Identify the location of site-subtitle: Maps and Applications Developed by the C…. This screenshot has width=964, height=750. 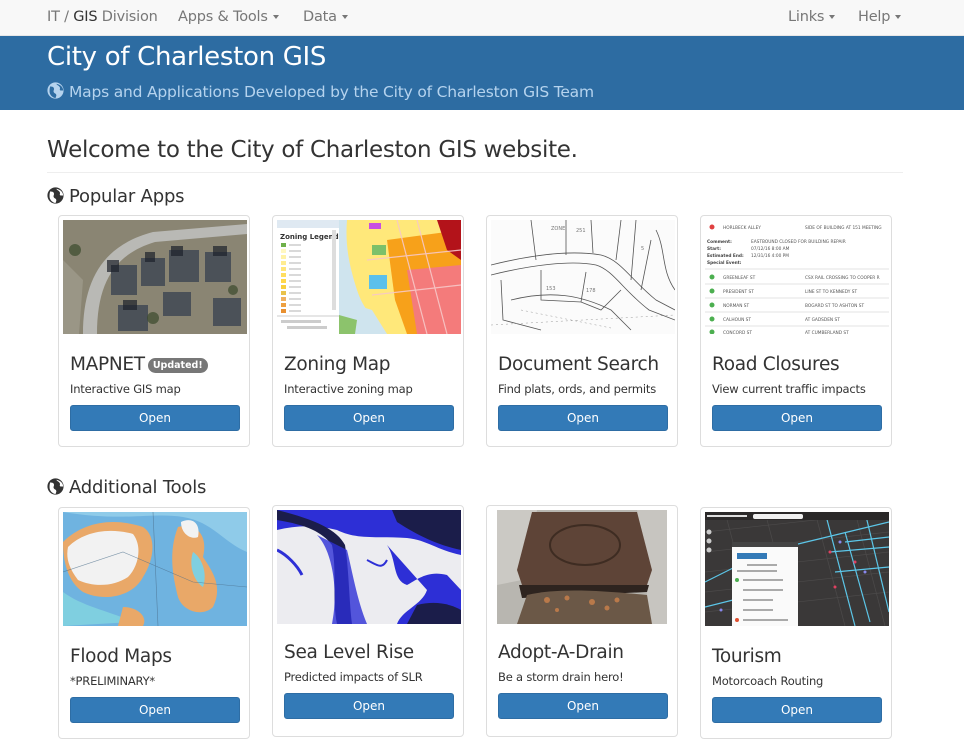
(320, 91).